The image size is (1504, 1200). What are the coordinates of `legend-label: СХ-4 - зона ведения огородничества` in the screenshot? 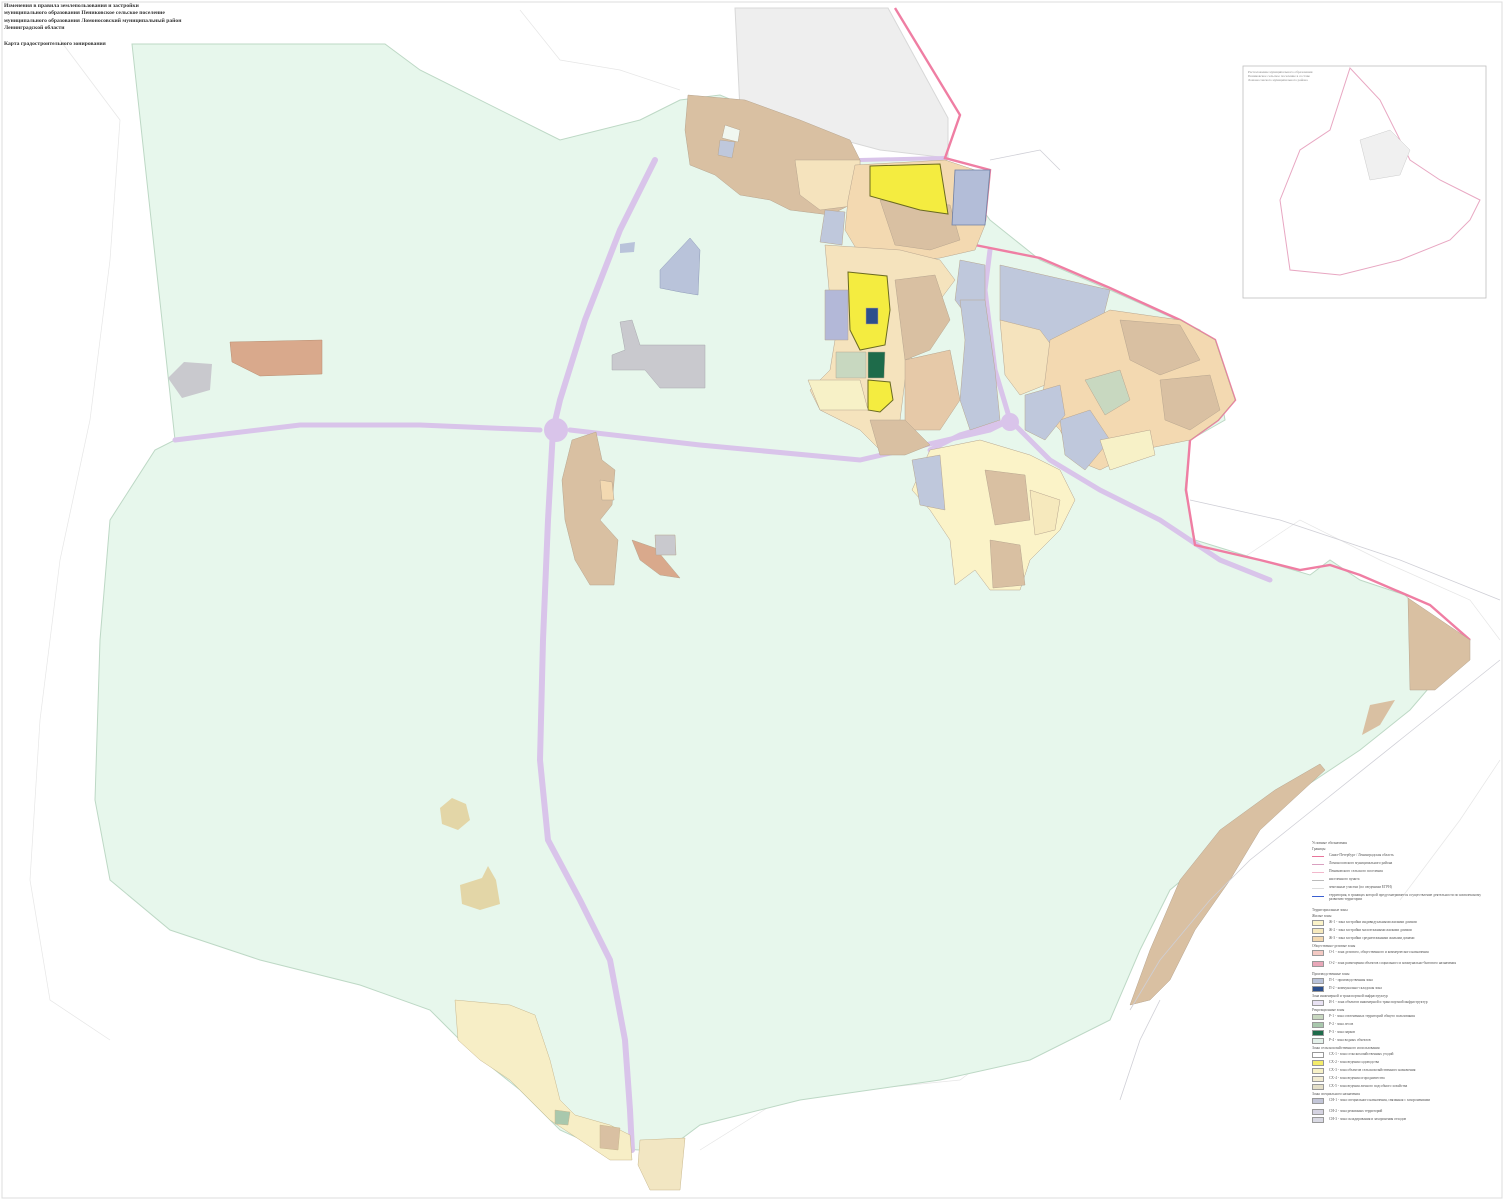 It's located at (1357, 1078).